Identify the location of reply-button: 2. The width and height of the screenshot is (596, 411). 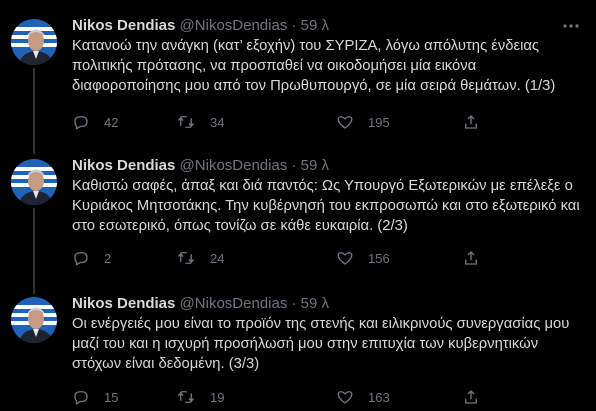
(91, 258).